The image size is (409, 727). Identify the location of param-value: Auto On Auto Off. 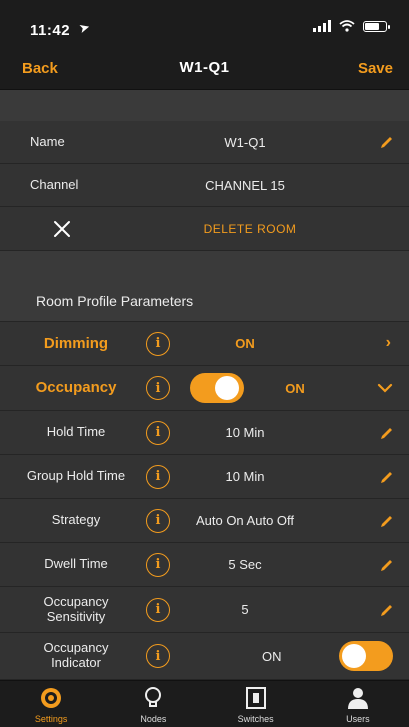
(245, 520).